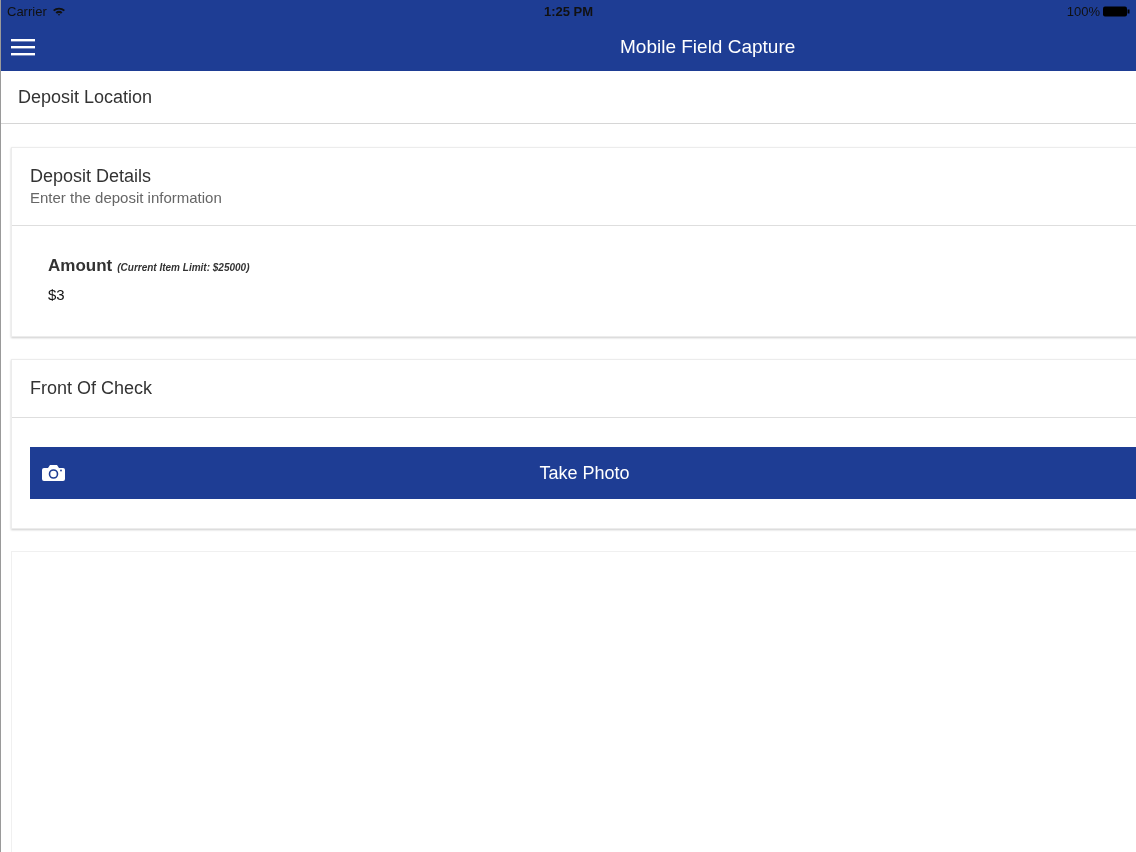 This screenshot has height=852, width=1136. What do you see at coordinates (198, 294) in the screenshot?
I see `amount-field: $3` at bounding box center [198, 294].